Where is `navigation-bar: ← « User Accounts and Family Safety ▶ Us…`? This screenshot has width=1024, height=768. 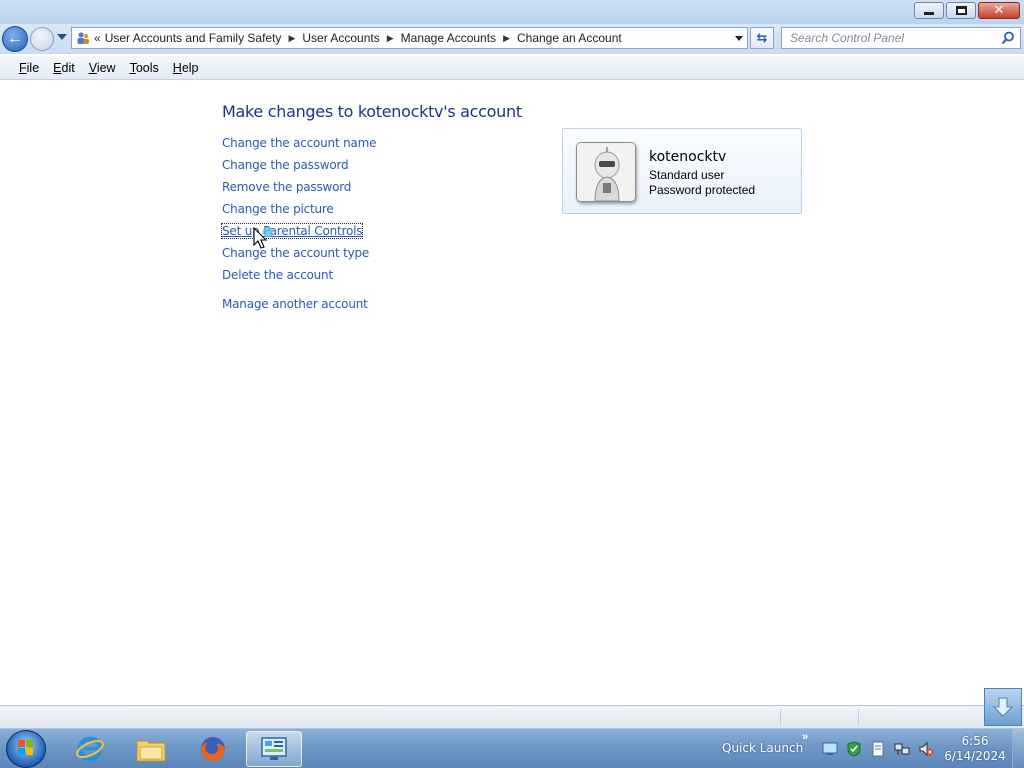
navigation-bar: ← « User Accounts and Family Safety ▶ Us… is located at coordinates (512, 39).